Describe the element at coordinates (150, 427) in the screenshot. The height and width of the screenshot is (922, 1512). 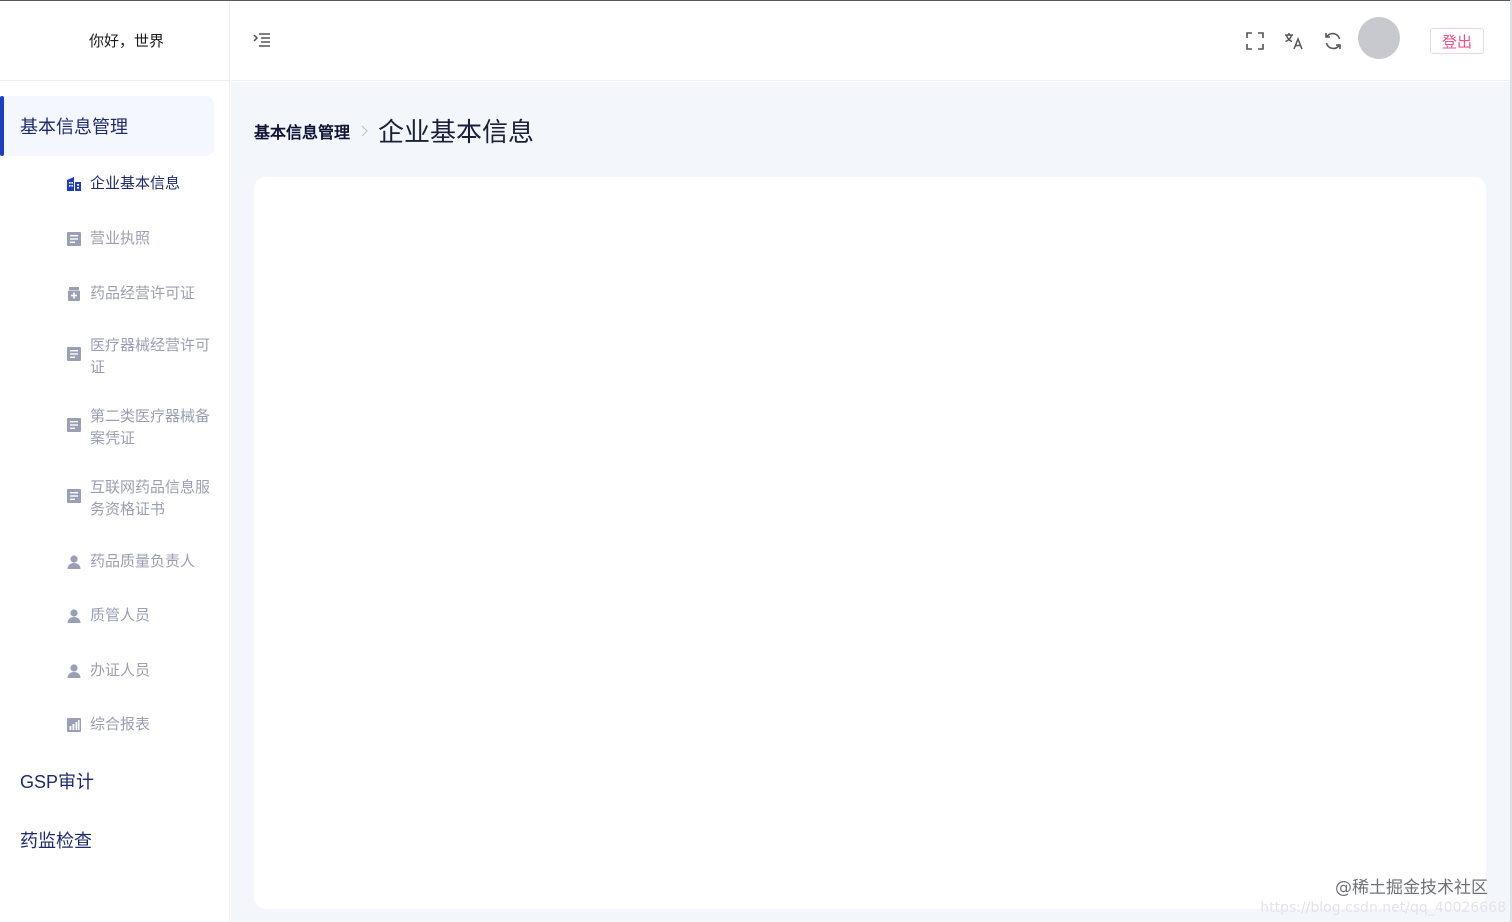
I see `submenu-label: 第二类医疗器械备案凭证` at that location.